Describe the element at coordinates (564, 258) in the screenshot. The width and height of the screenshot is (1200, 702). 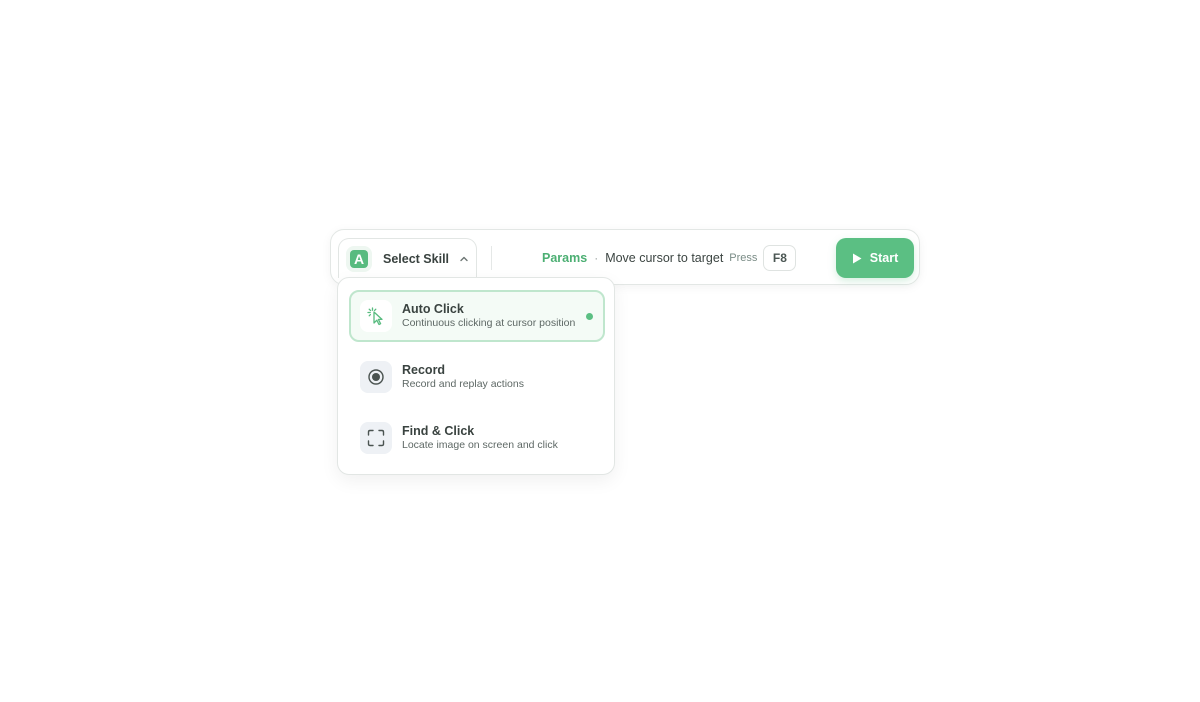
I see `params-label: Params` at that location.